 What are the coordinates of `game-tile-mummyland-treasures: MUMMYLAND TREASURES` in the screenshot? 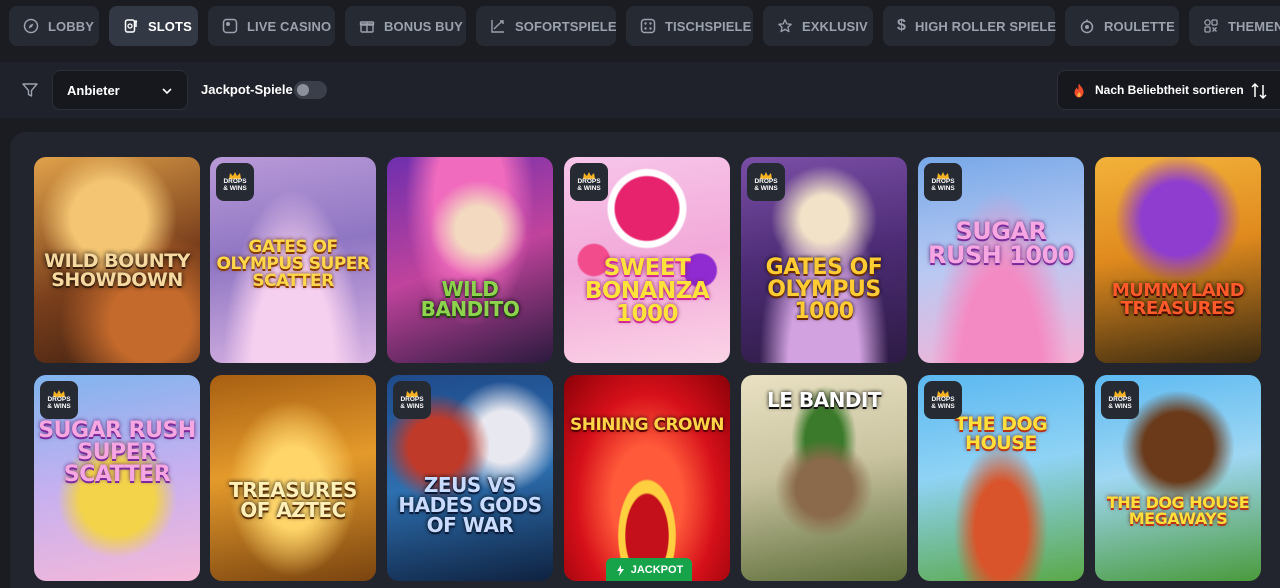 It's located at (1178, 260).